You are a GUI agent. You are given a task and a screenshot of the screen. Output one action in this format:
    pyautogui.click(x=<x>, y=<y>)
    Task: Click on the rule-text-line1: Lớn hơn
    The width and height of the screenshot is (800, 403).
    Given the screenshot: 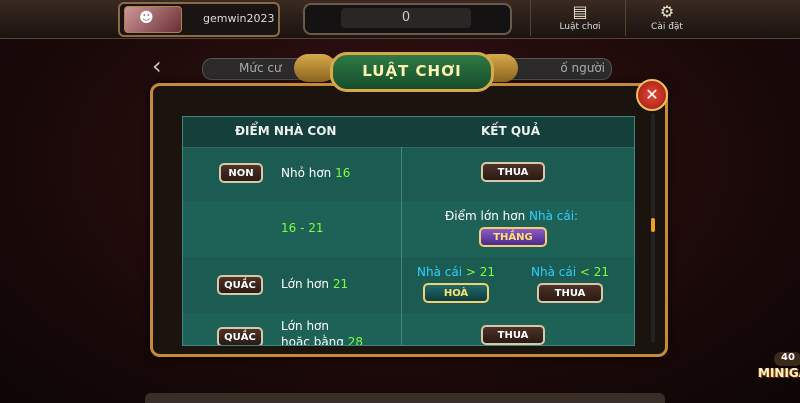 What is the action you would take?
    pyautogui.click(x=305, y=326)
    